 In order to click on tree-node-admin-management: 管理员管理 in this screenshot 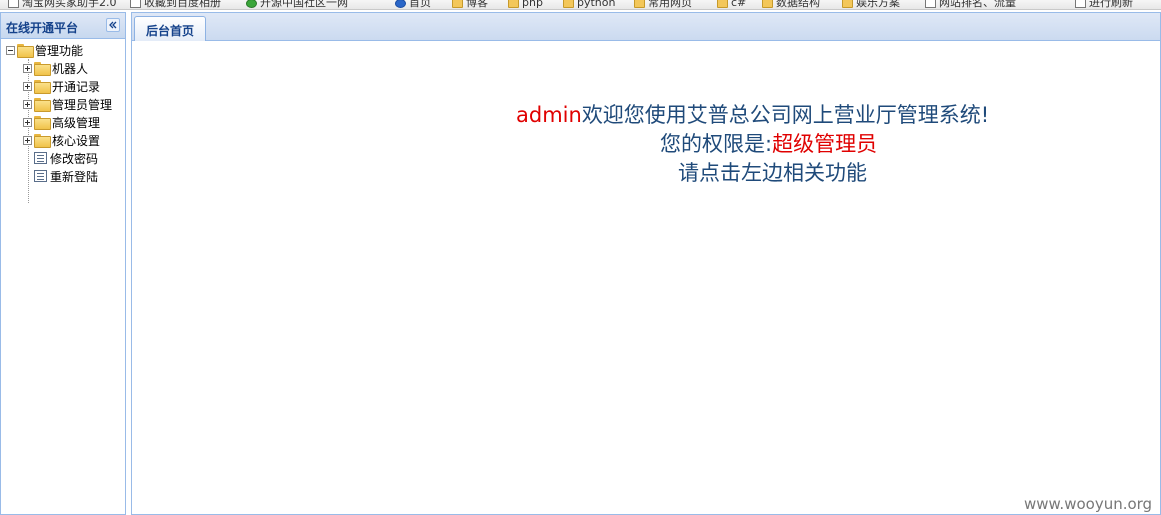, I will do `click(63, 104)`.